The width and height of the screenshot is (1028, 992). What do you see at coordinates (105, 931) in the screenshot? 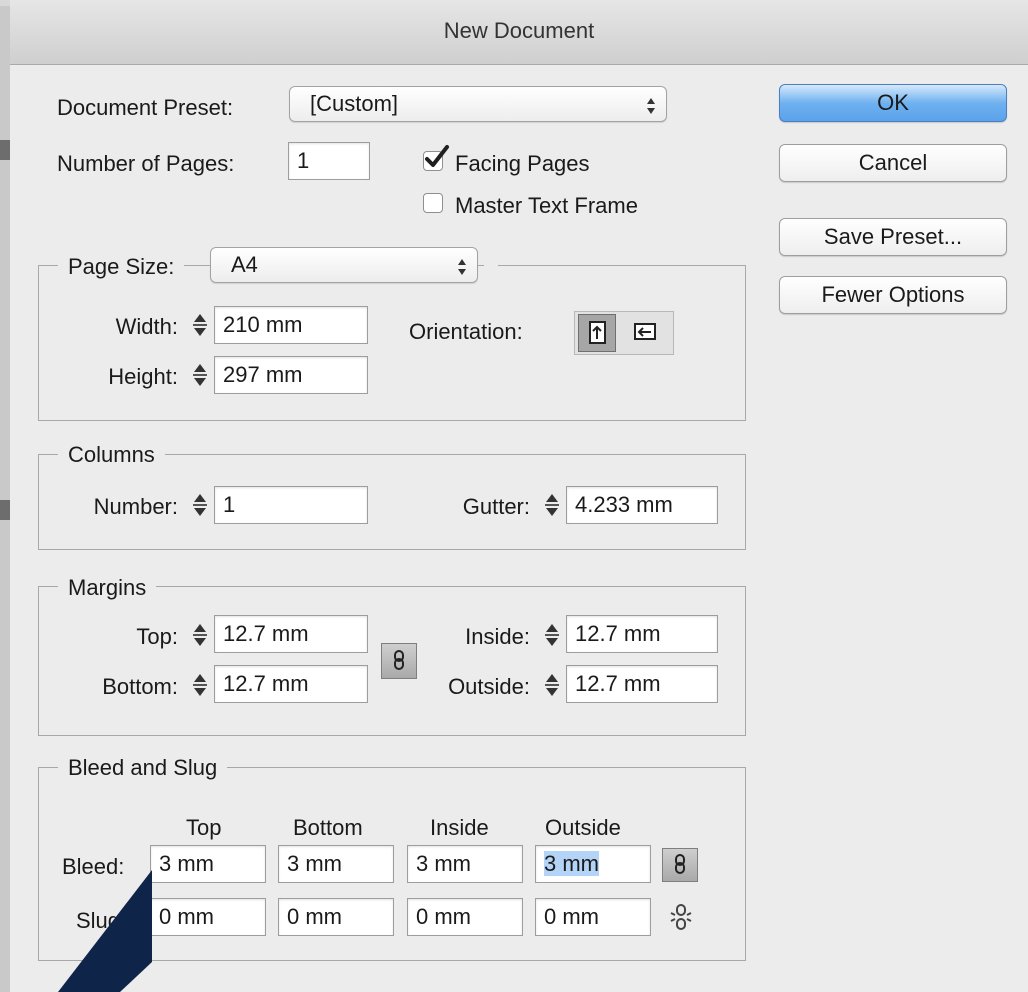
I see `annotation-arrow-icon` at bounding box center [105, 931].